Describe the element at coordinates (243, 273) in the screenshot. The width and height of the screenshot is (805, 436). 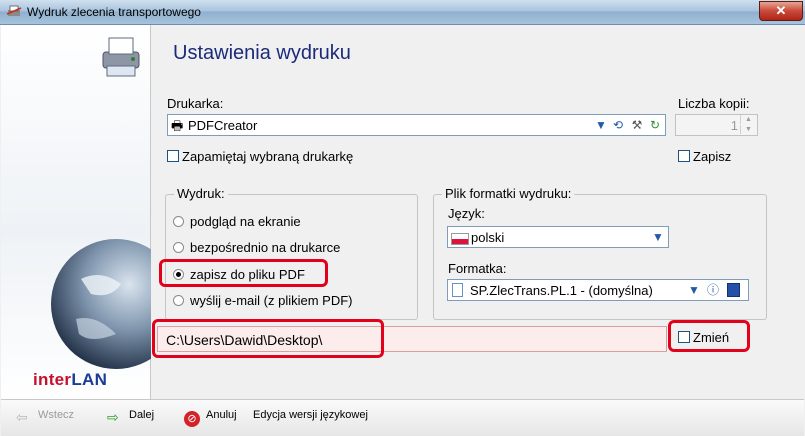
I see `highlight-save-pdf` at that location.